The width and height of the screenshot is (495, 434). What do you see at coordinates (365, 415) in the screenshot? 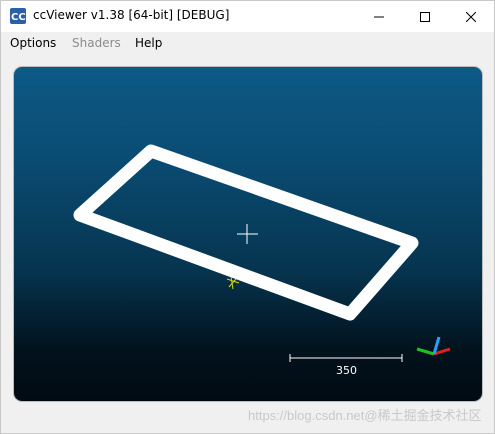
I see `watermark-text: https://blog.csdn.net@稀土掘金技术社区` at bounding box center [365, 415].